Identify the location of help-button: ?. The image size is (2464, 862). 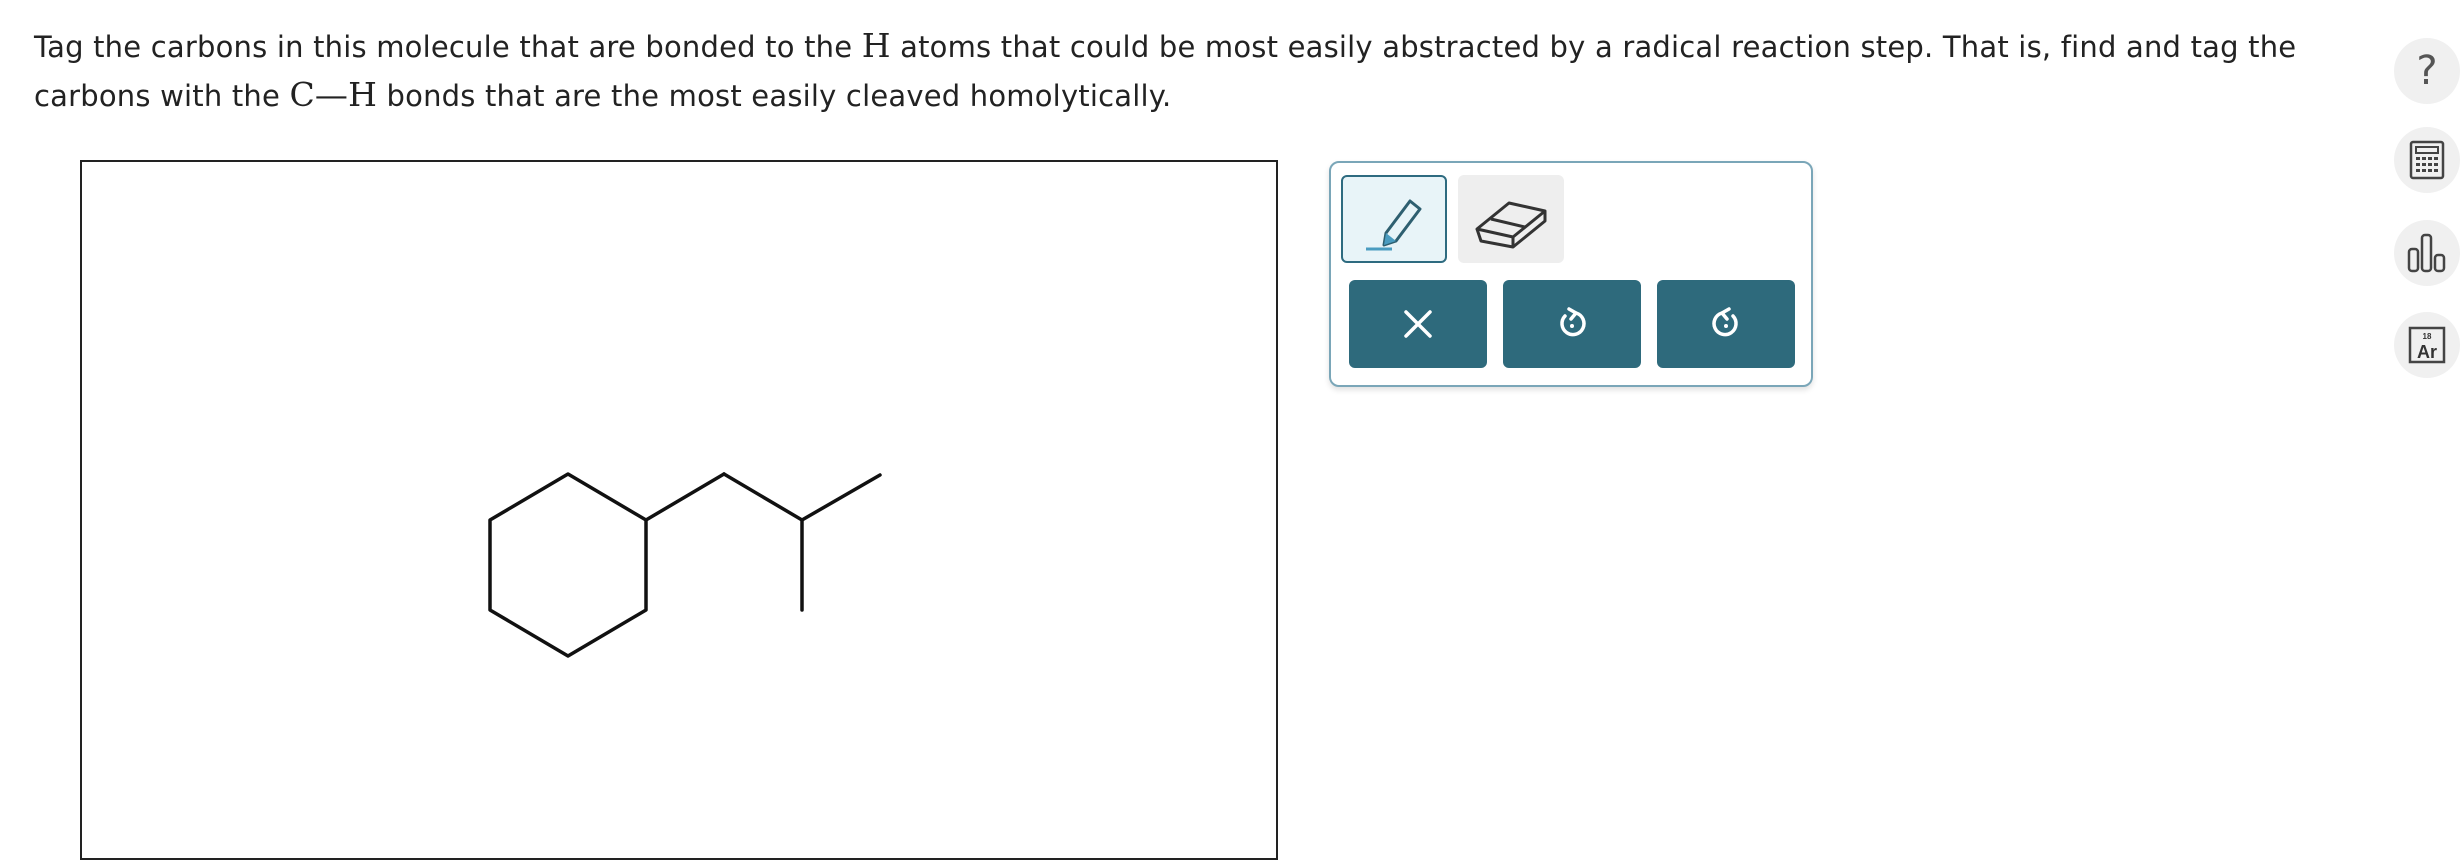
(2427, 71).